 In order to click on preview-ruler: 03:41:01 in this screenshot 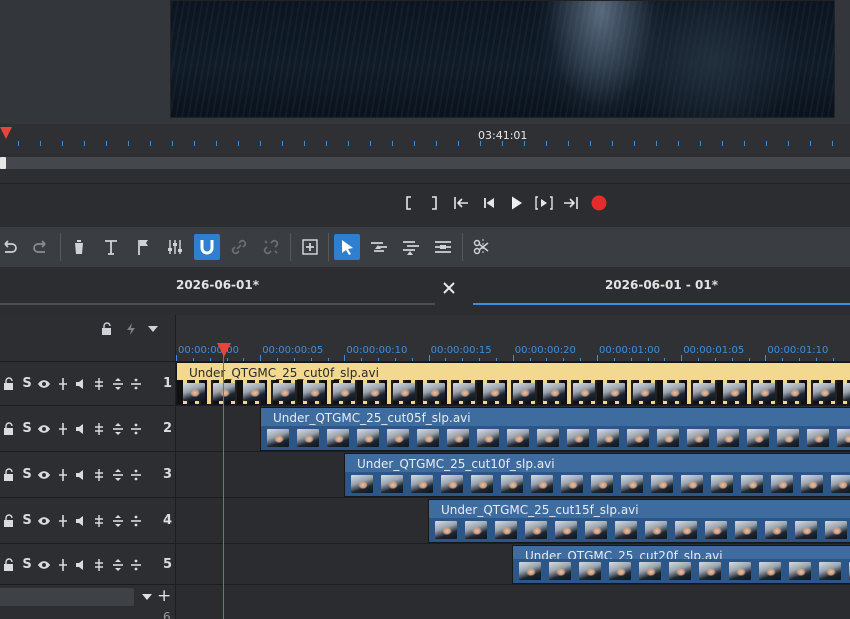, I will do `click(425, 139)`.